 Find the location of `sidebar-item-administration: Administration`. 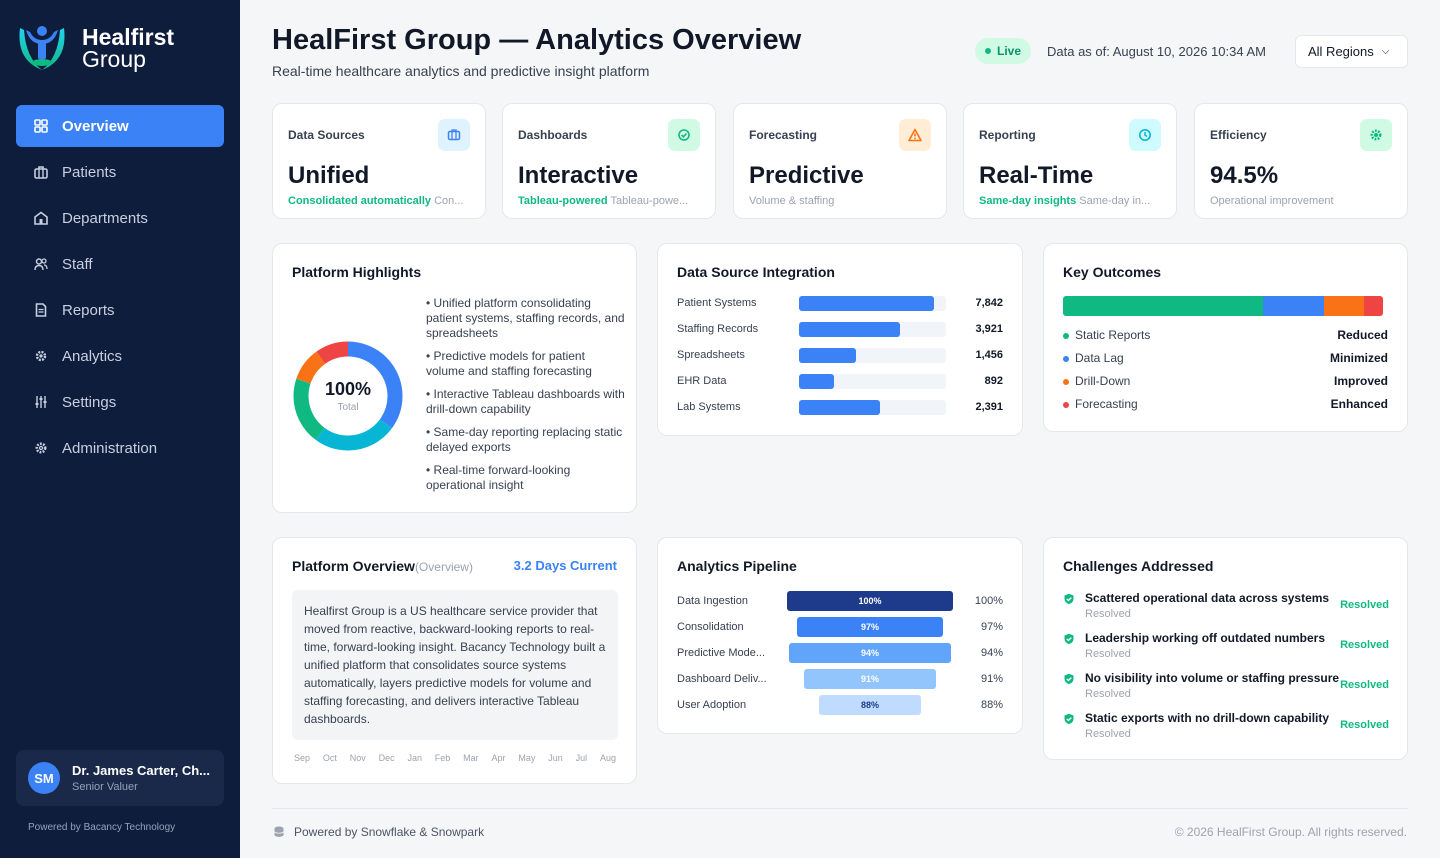

sidebar-item-administration: Administration is located at coordinates (120, 448).